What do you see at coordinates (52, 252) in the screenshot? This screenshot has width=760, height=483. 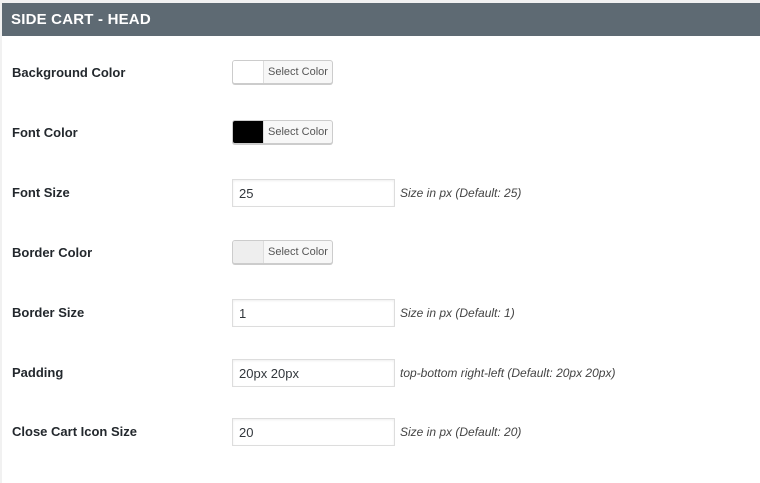 I see `border-color-label: Border Color` at bounding box center [52, 252].